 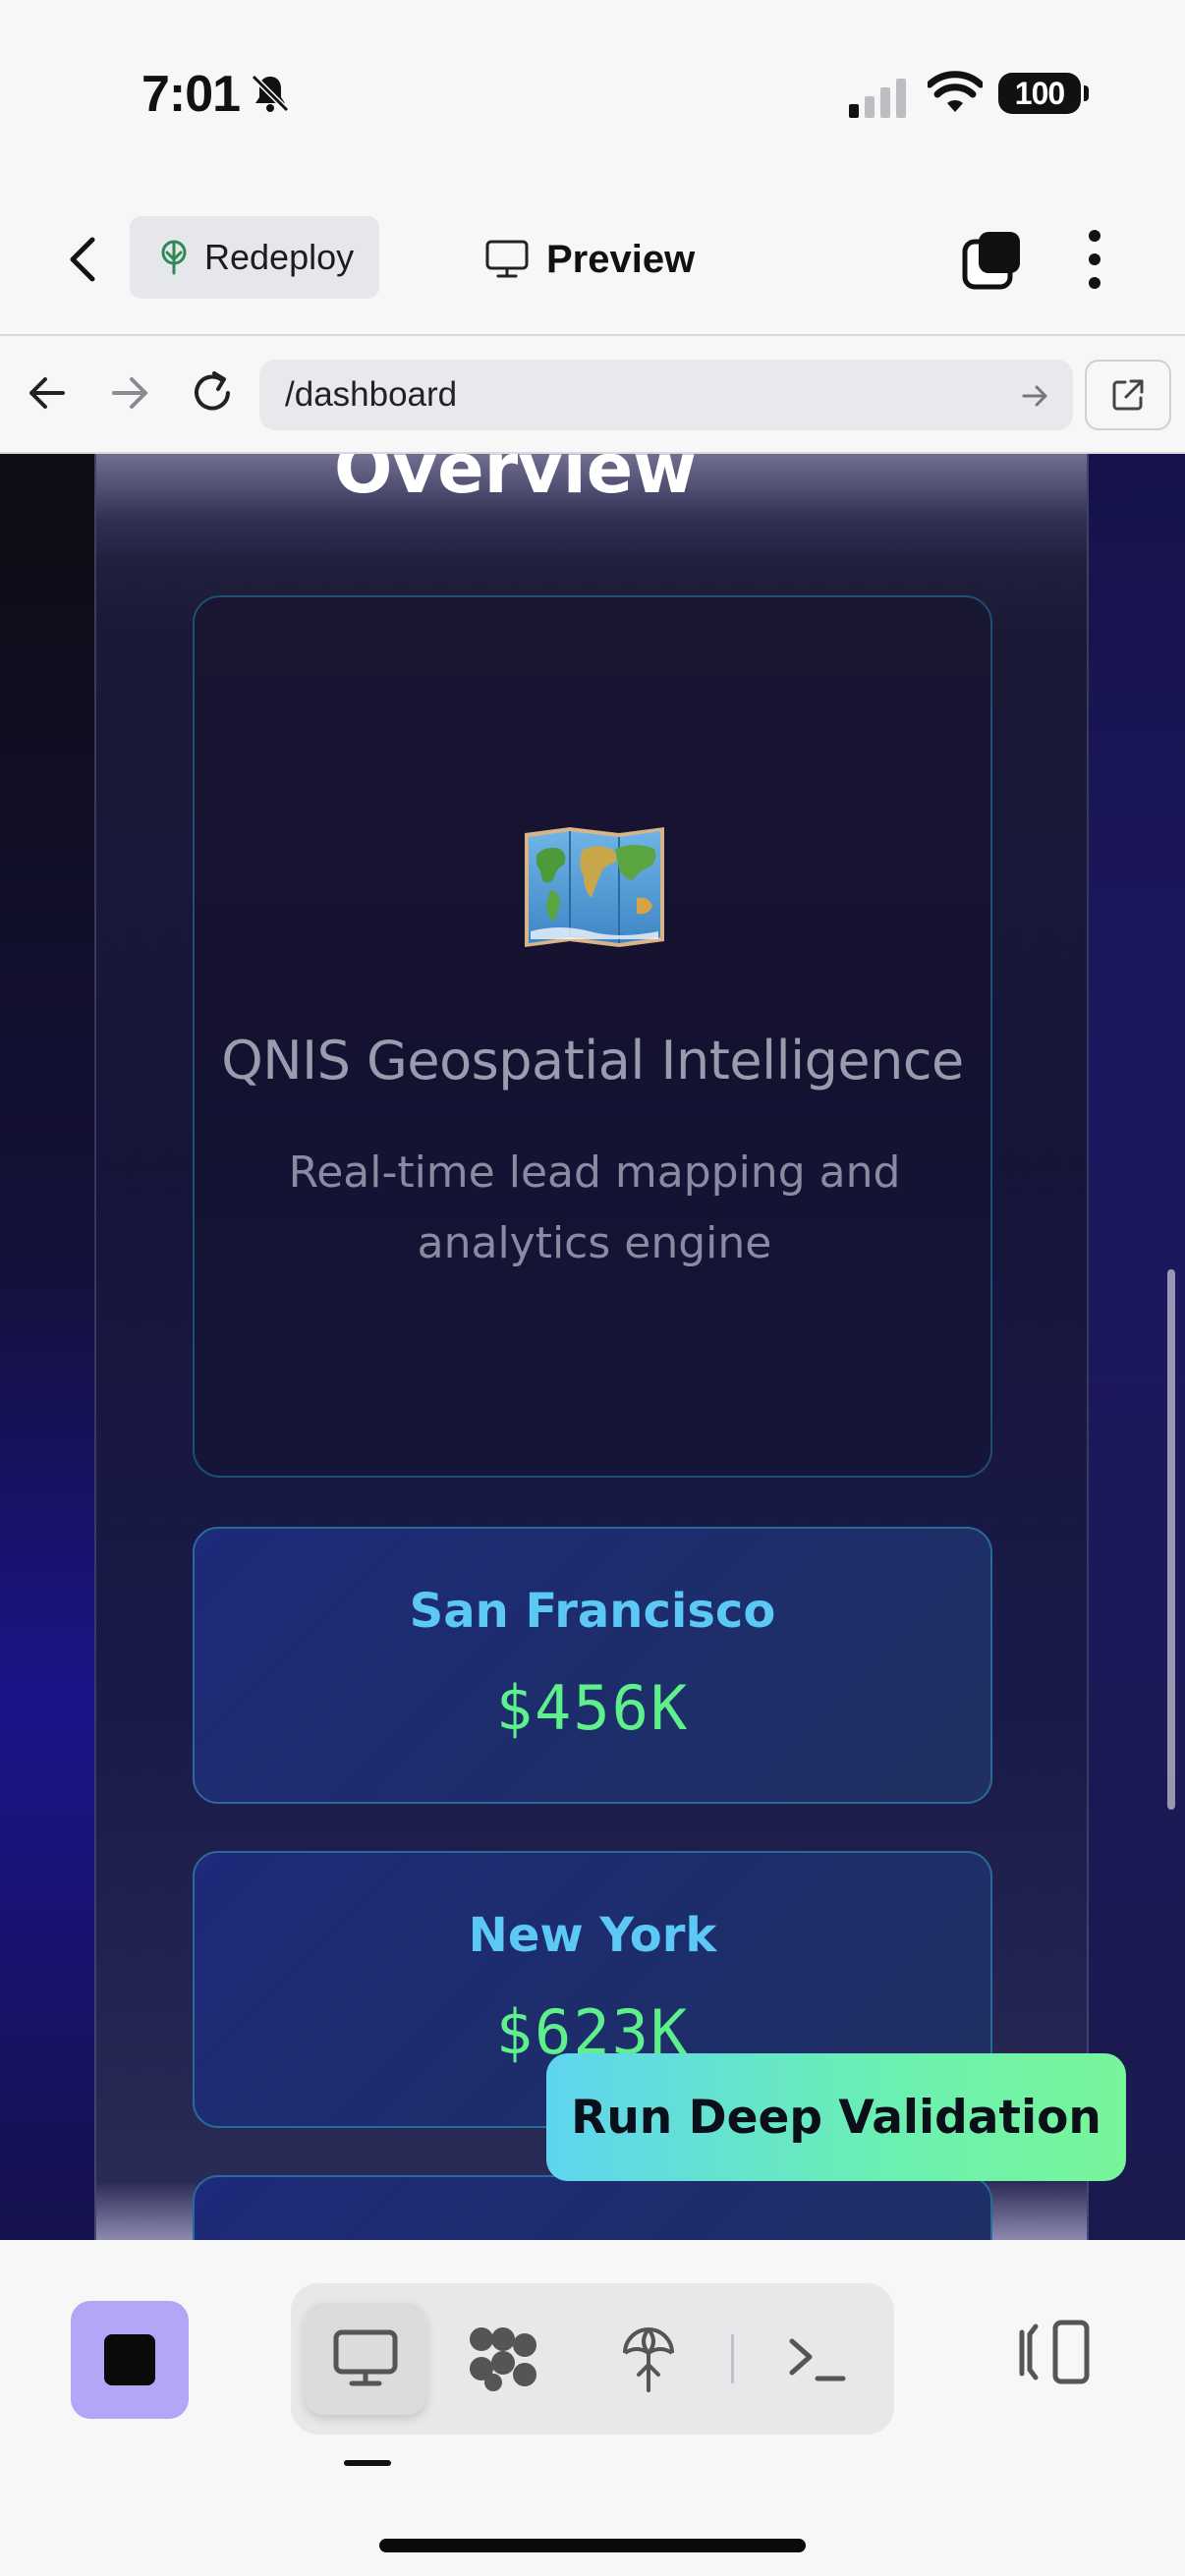 I want to click on sidebar-background, so click(x=47, y=1347).